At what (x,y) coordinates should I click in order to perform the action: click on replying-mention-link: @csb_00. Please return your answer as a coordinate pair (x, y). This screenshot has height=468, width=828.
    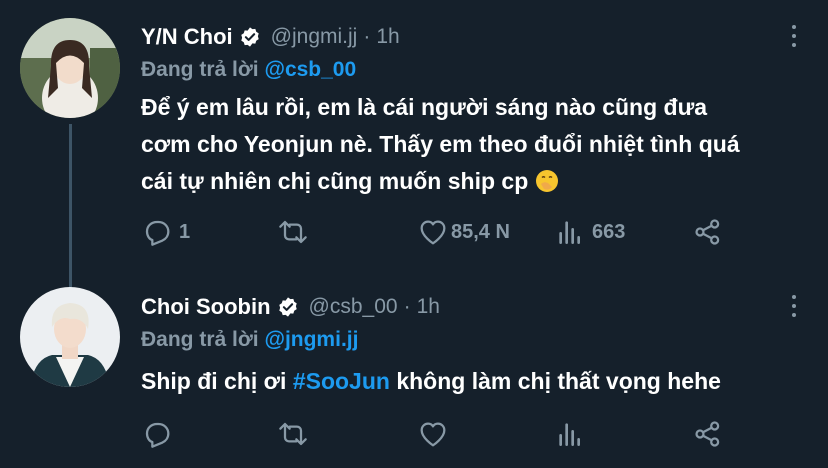
    Looking at the image, I should click on (310, 69).